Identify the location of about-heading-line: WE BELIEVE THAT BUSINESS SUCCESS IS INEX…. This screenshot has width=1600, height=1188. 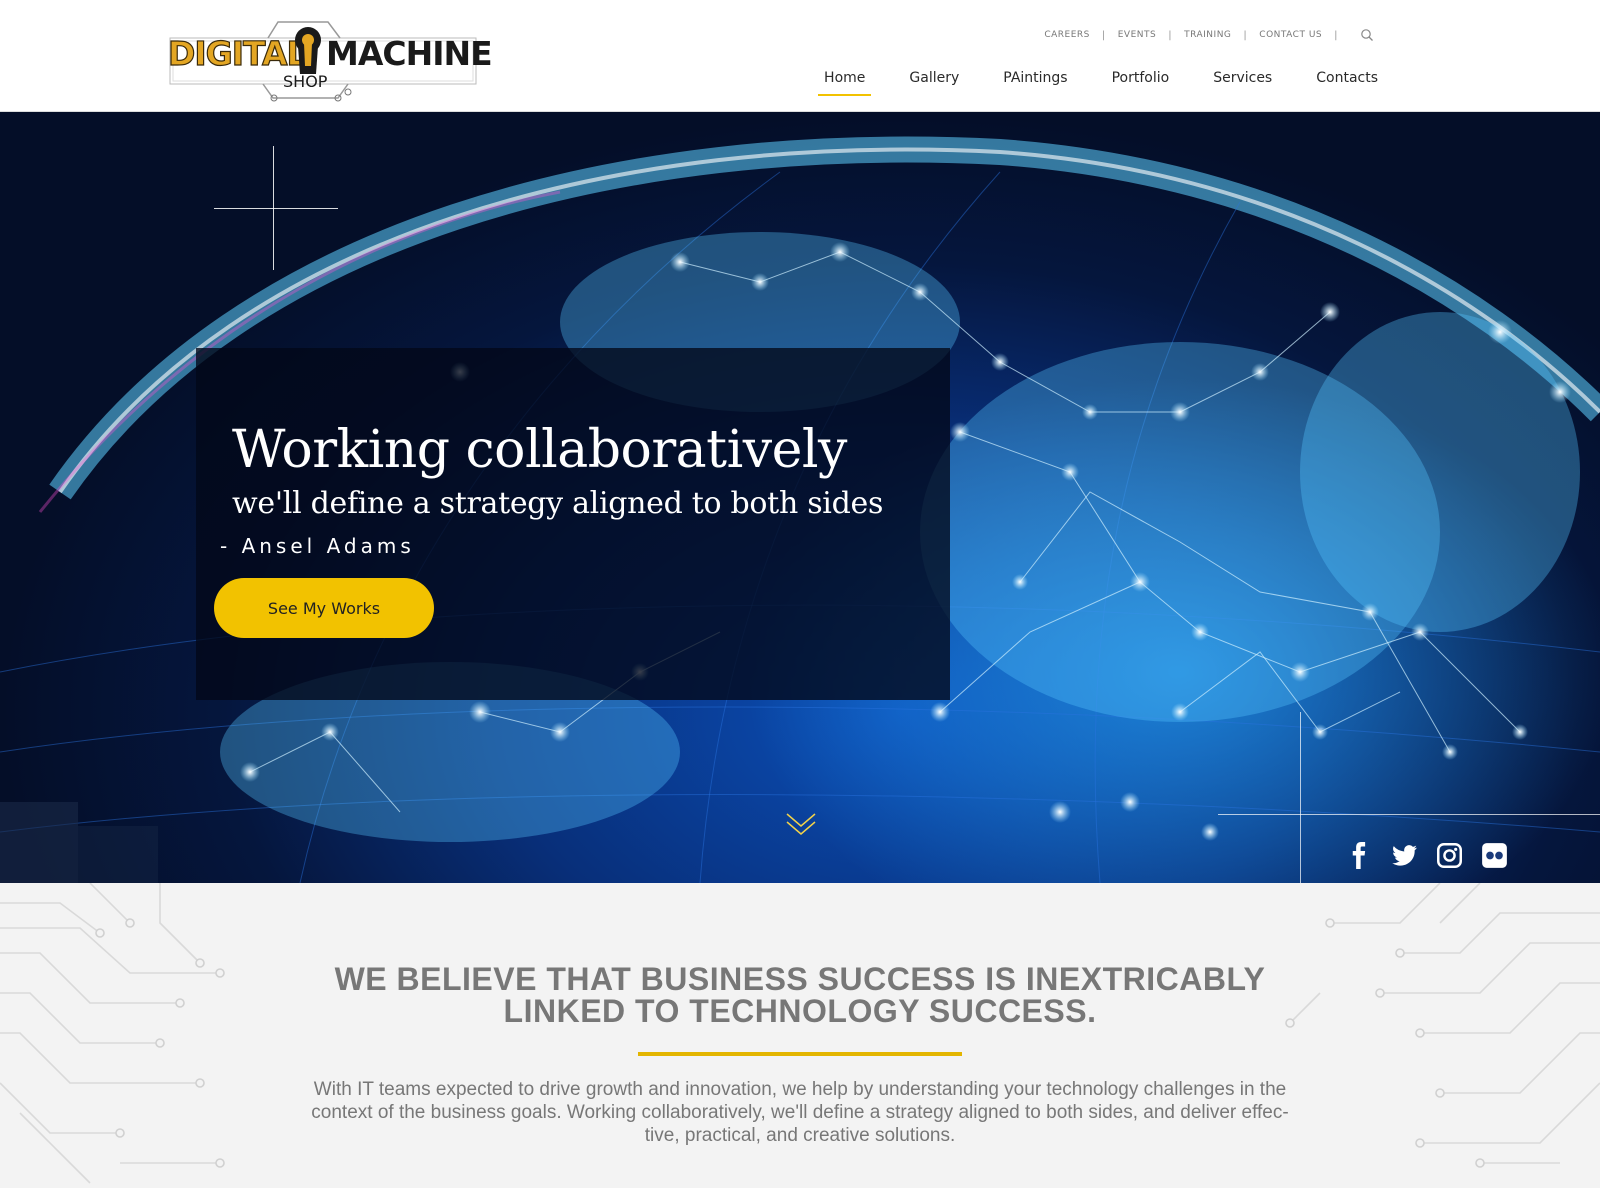
(800, 979).